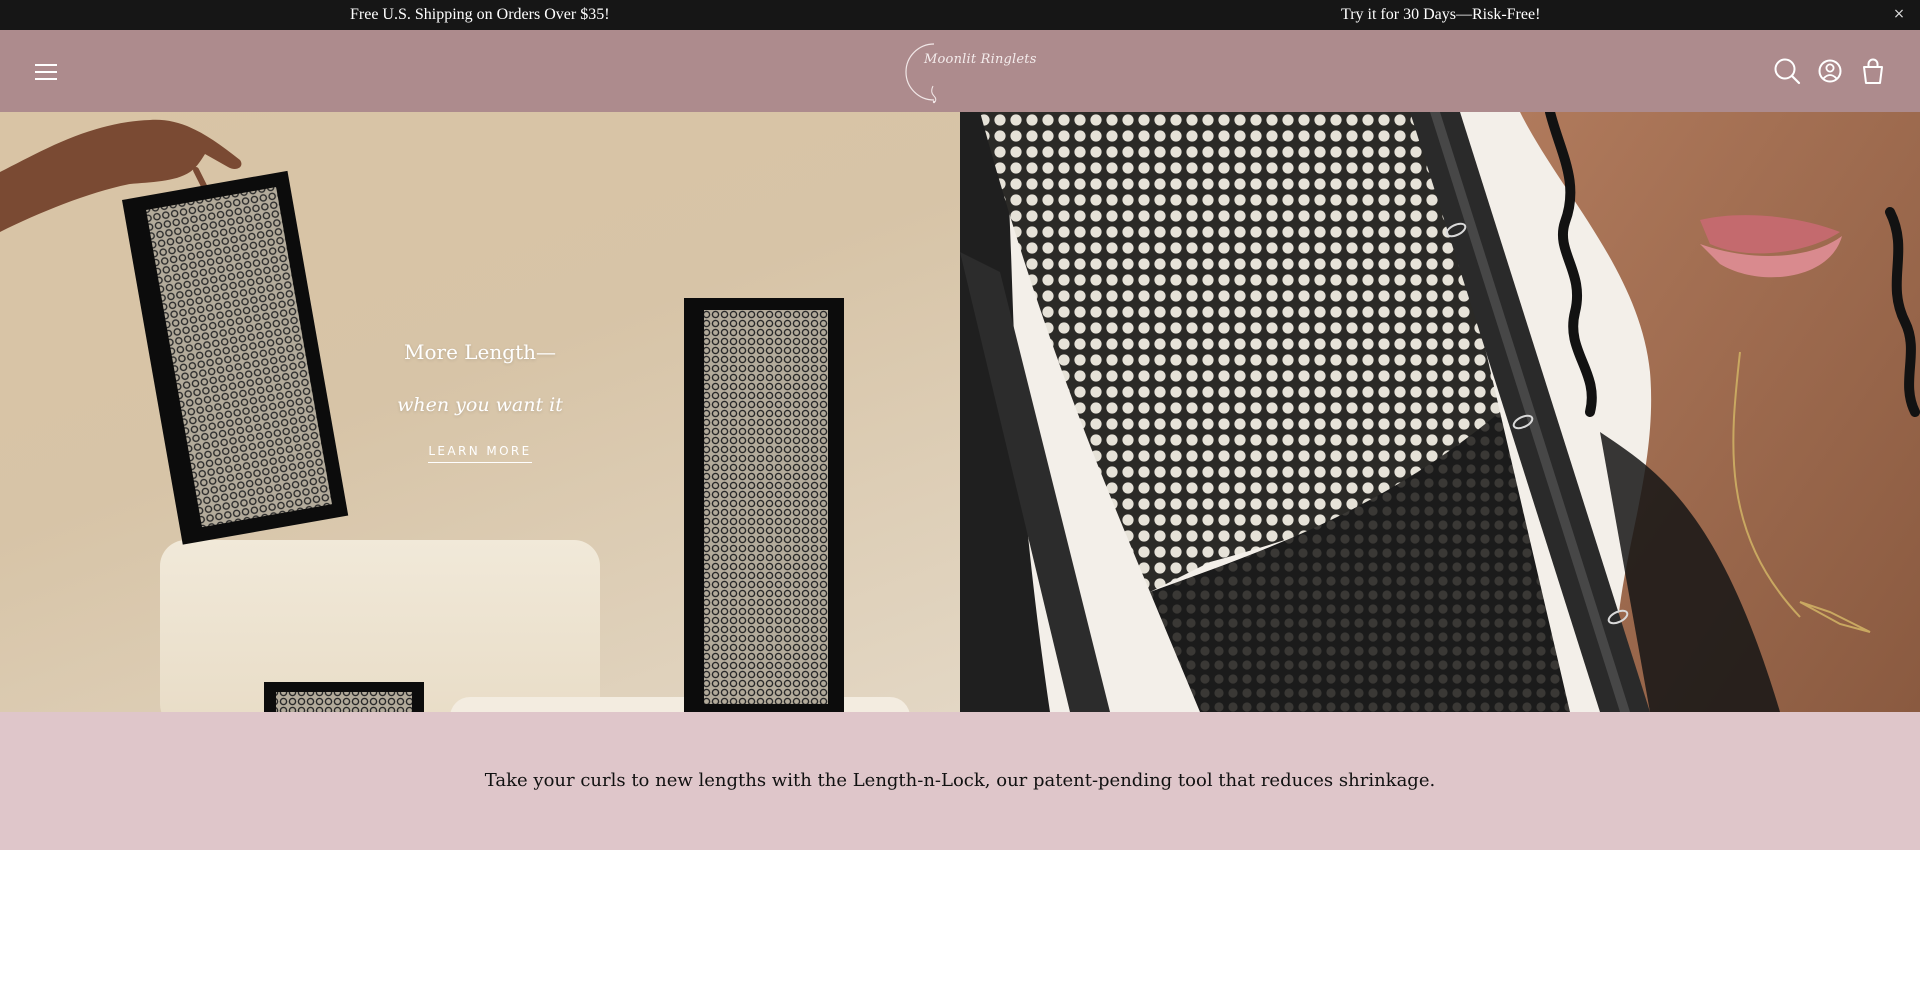 This screenshot has height=993, width=1920. What do you see at coordinates (980, 59) in the screenshot?
I see `logo-wordmark: Moonlit Ringlets` at bounding box center [980, 59].